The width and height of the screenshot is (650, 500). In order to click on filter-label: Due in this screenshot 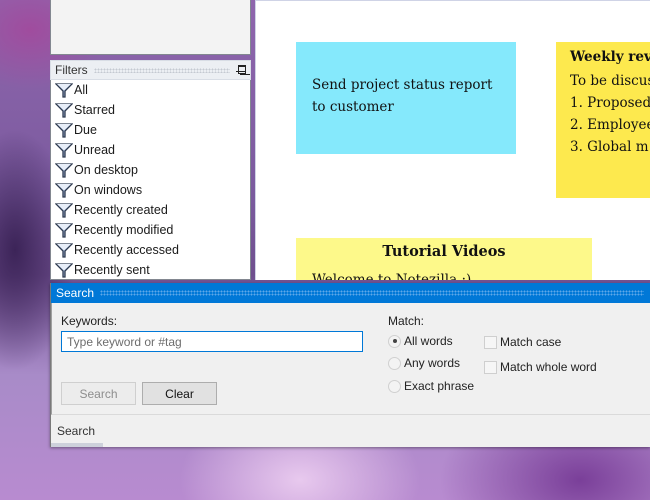, I will do `click(85, 130)`.